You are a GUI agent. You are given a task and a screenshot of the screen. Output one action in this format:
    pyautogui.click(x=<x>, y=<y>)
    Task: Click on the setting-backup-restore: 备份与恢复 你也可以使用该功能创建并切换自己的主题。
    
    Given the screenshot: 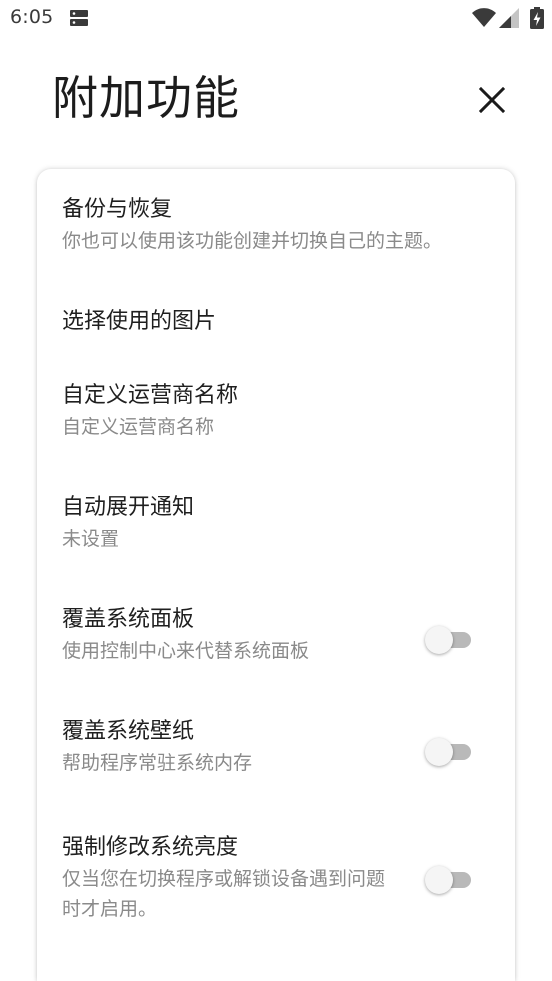 What is the action you would take?
    pyautogui.click(x=276, y=237)
    